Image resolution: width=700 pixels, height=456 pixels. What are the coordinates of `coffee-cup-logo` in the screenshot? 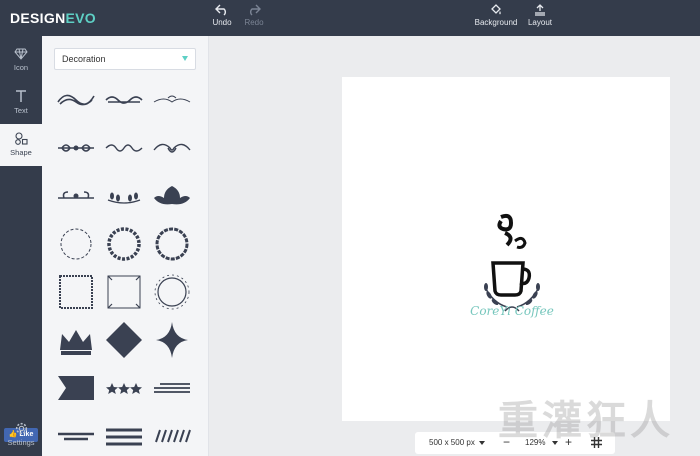 It's located at (512, 262).